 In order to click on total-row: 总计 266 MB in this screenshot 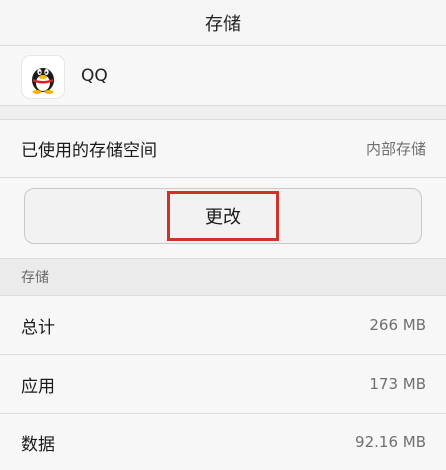, I will do `click(223, 325)`.